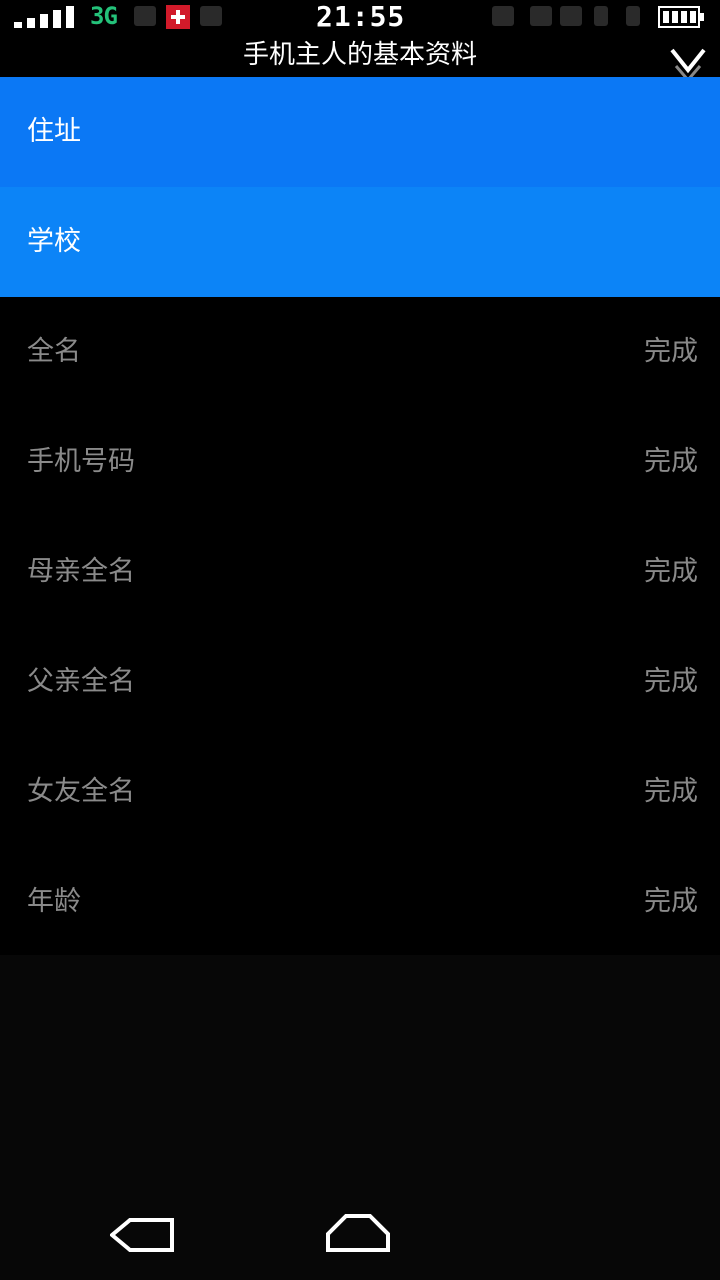 The image size is (720, 1280). Describe the element at coordinates (359, 55) in the screenshot. I see `page-title: 手机主人的基本资料` at that location.